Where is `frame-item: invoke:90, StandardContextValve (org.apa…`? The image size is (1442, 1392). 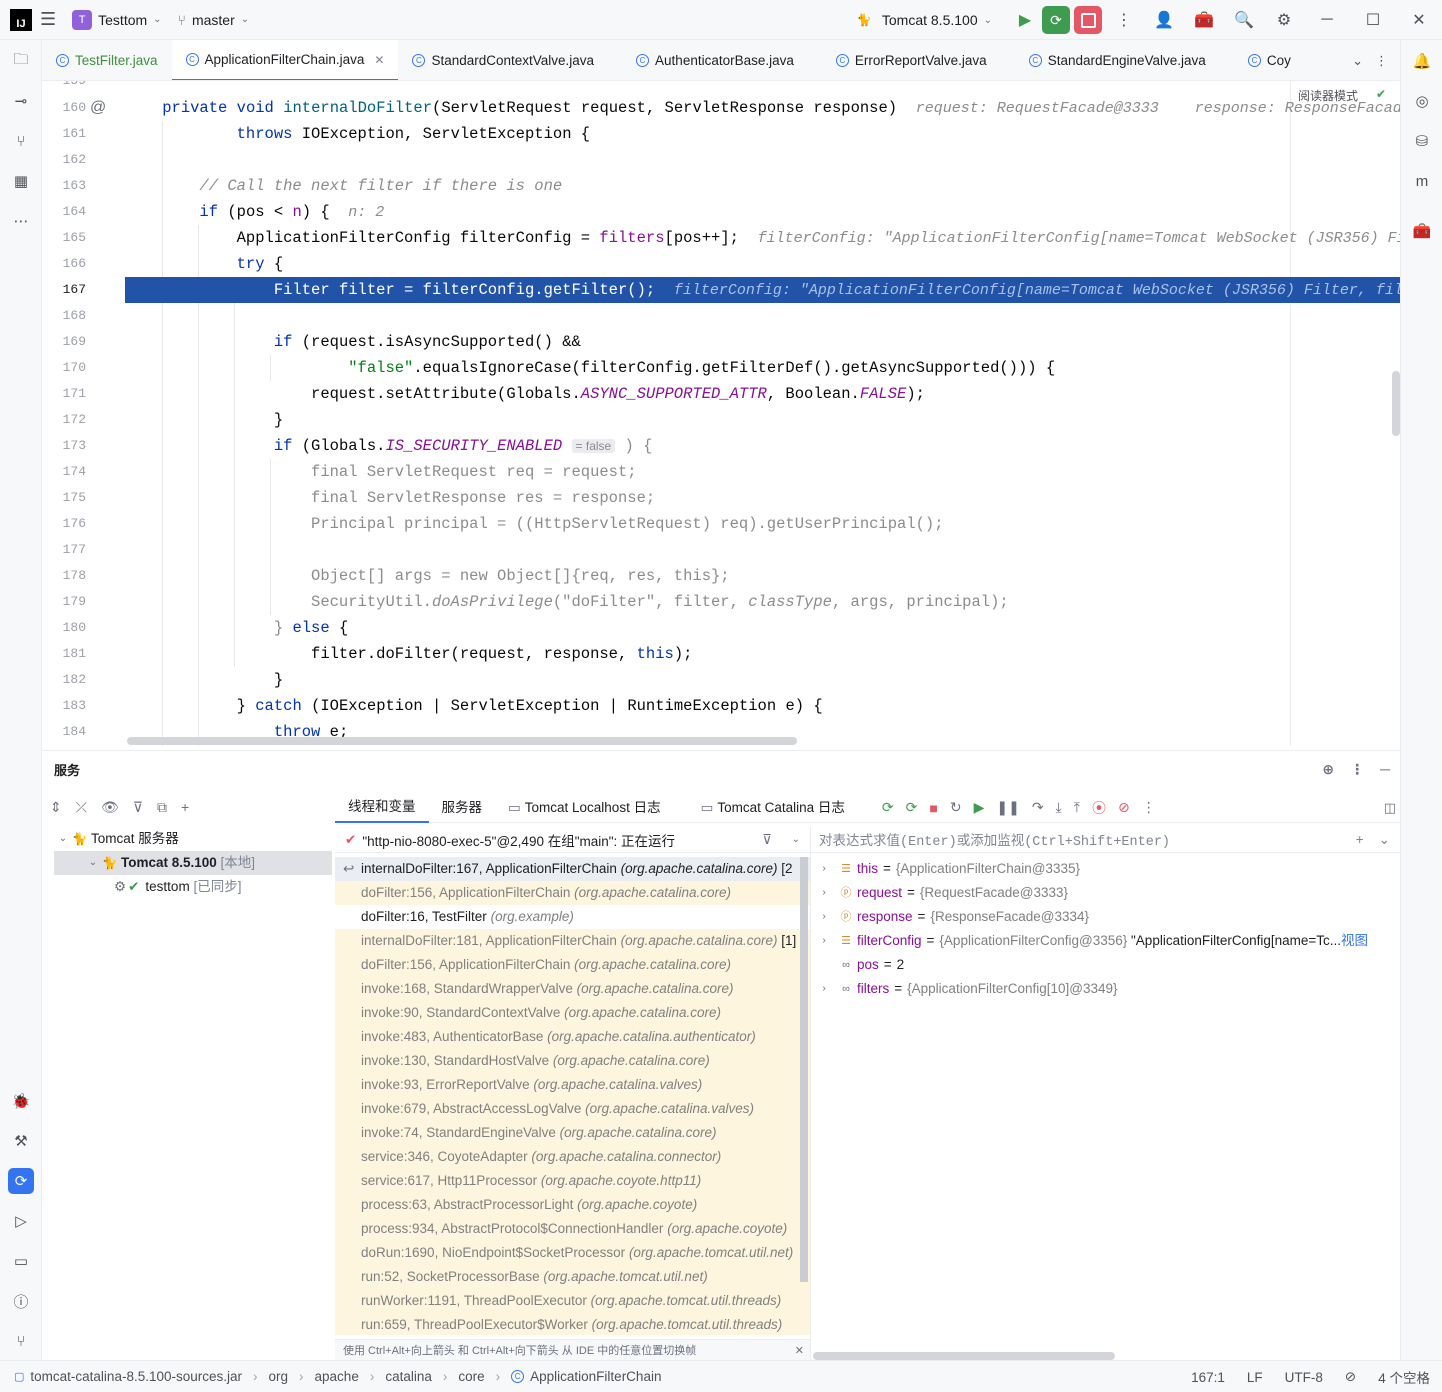
frame-item: invoke:90, StandardContextValve (org.apa… is located at coordinates (572, 1013).